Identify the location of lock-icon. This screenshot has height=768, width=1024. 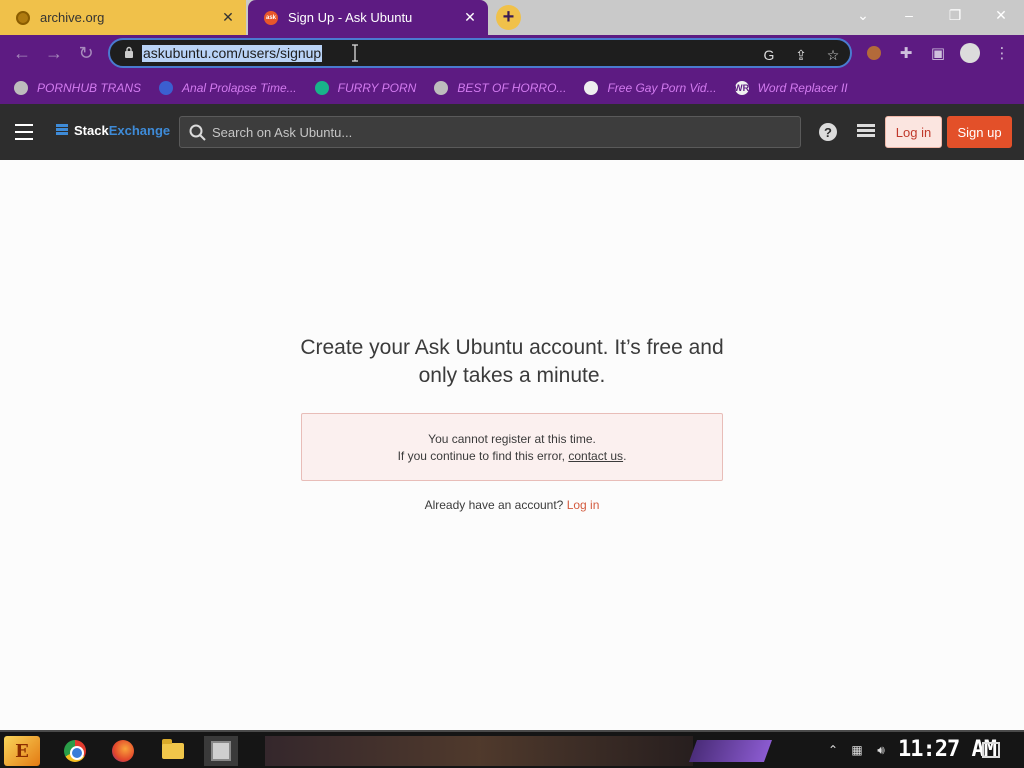
(129, 52).